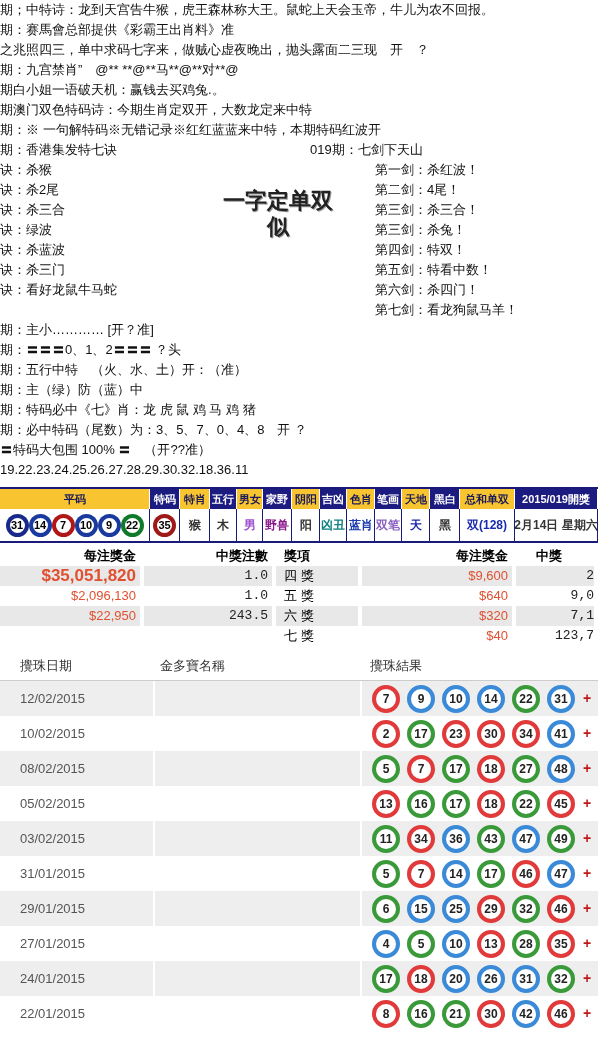 Image resolution: width=598 pixels, height=1037 pixels. Describe the element at coordinates (317, 616) in the screenshot. I see `table-cell: 六 獎` at that location.